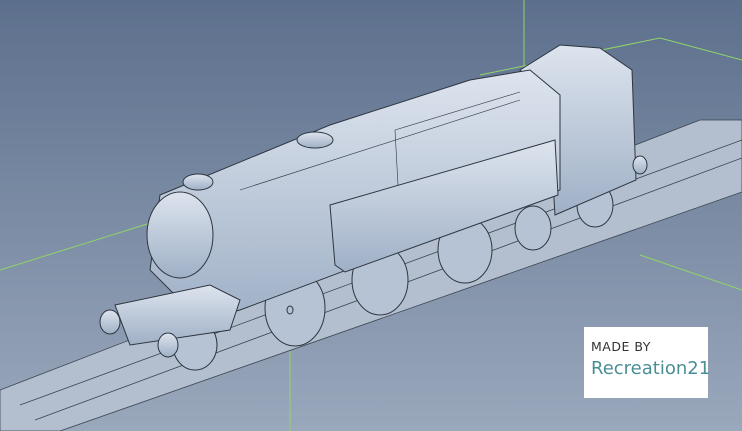 This screenshot has width=742, height=431. I want to click on badge-author: Recreation21, so click(651, 368).